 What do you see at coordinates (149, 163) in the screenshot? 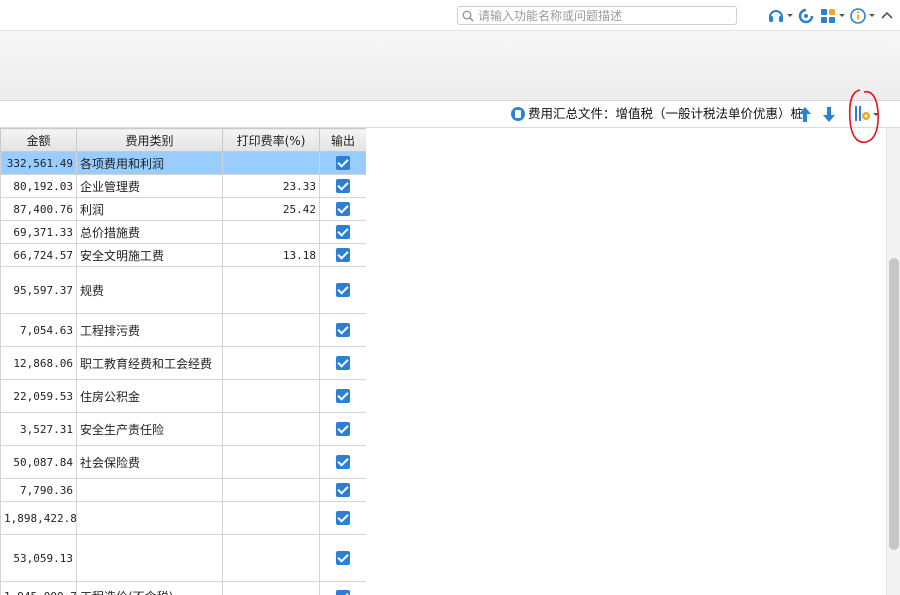
I see `category-cell: 各项费用和利润` at bounding box center [149, 163].